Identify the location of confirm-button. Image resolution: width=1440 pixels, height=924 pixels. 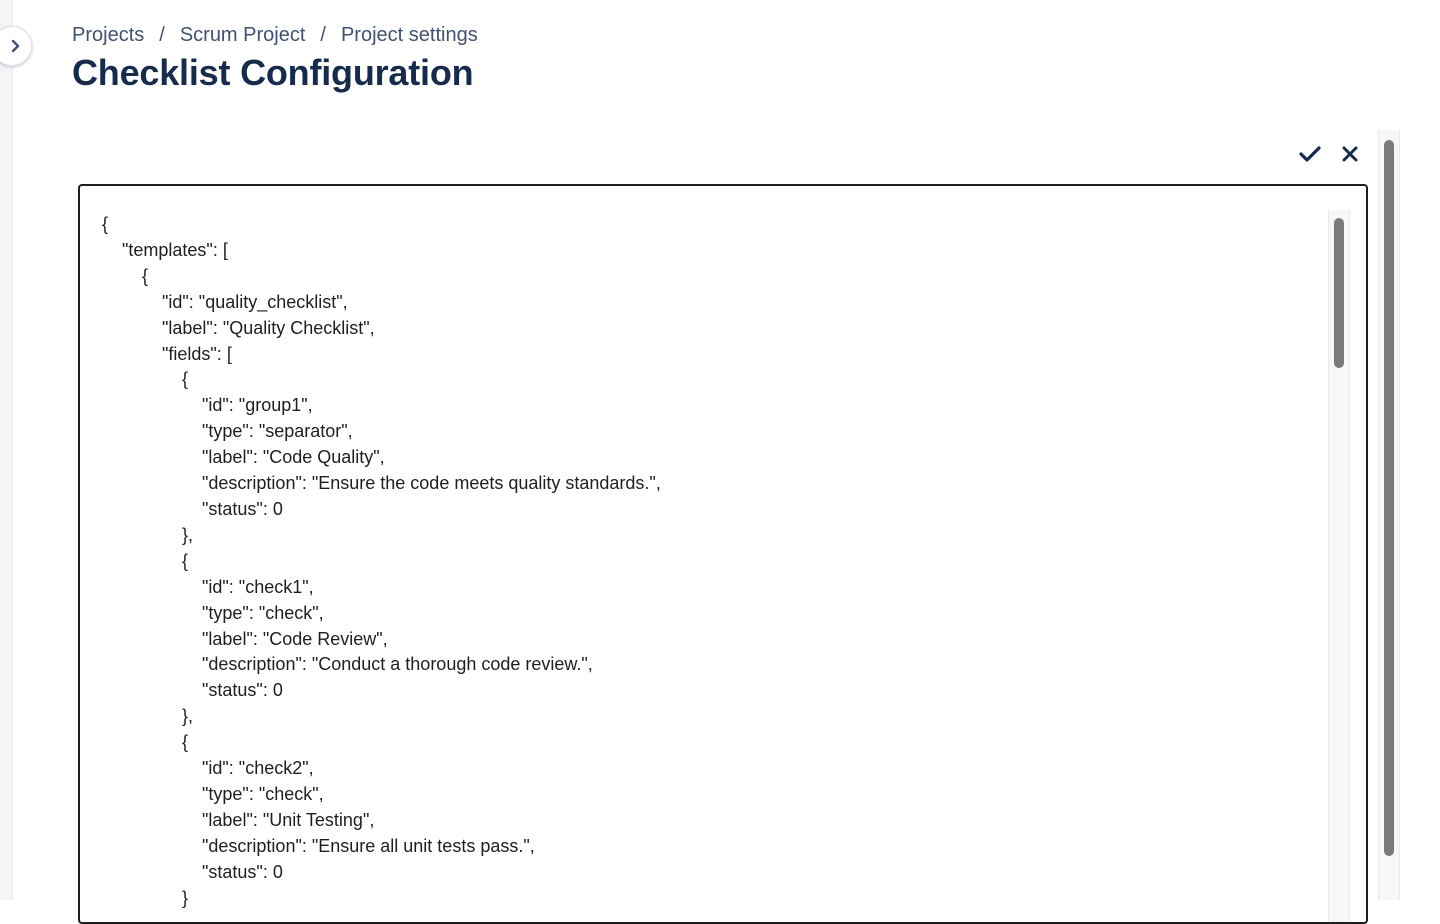
(1310, 154).